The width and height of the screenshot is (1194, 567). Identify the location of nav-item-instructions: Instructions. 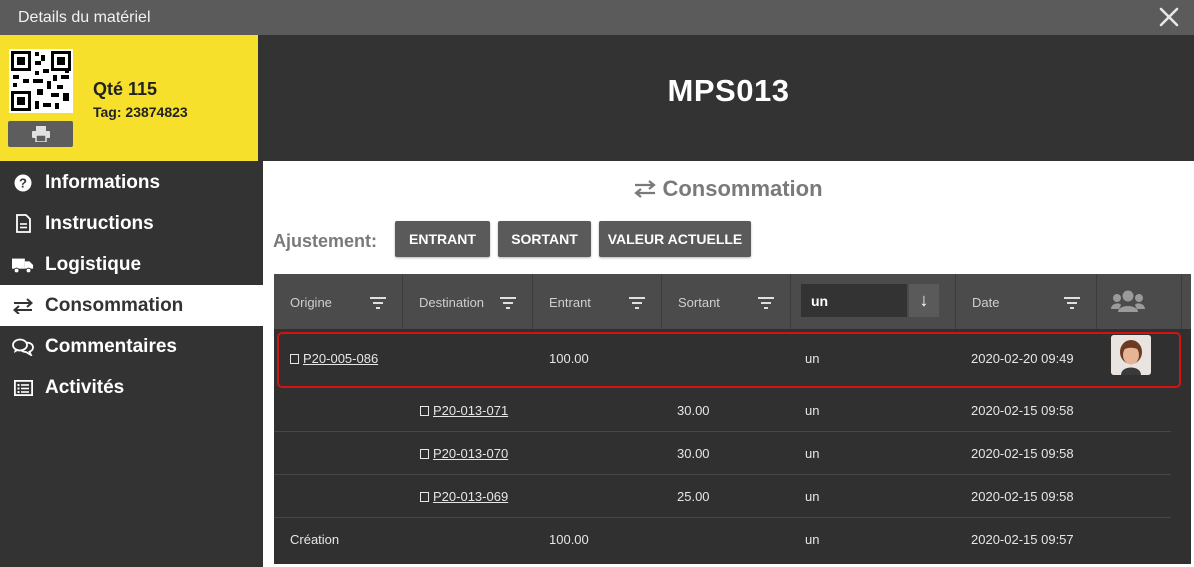
(131, 223).